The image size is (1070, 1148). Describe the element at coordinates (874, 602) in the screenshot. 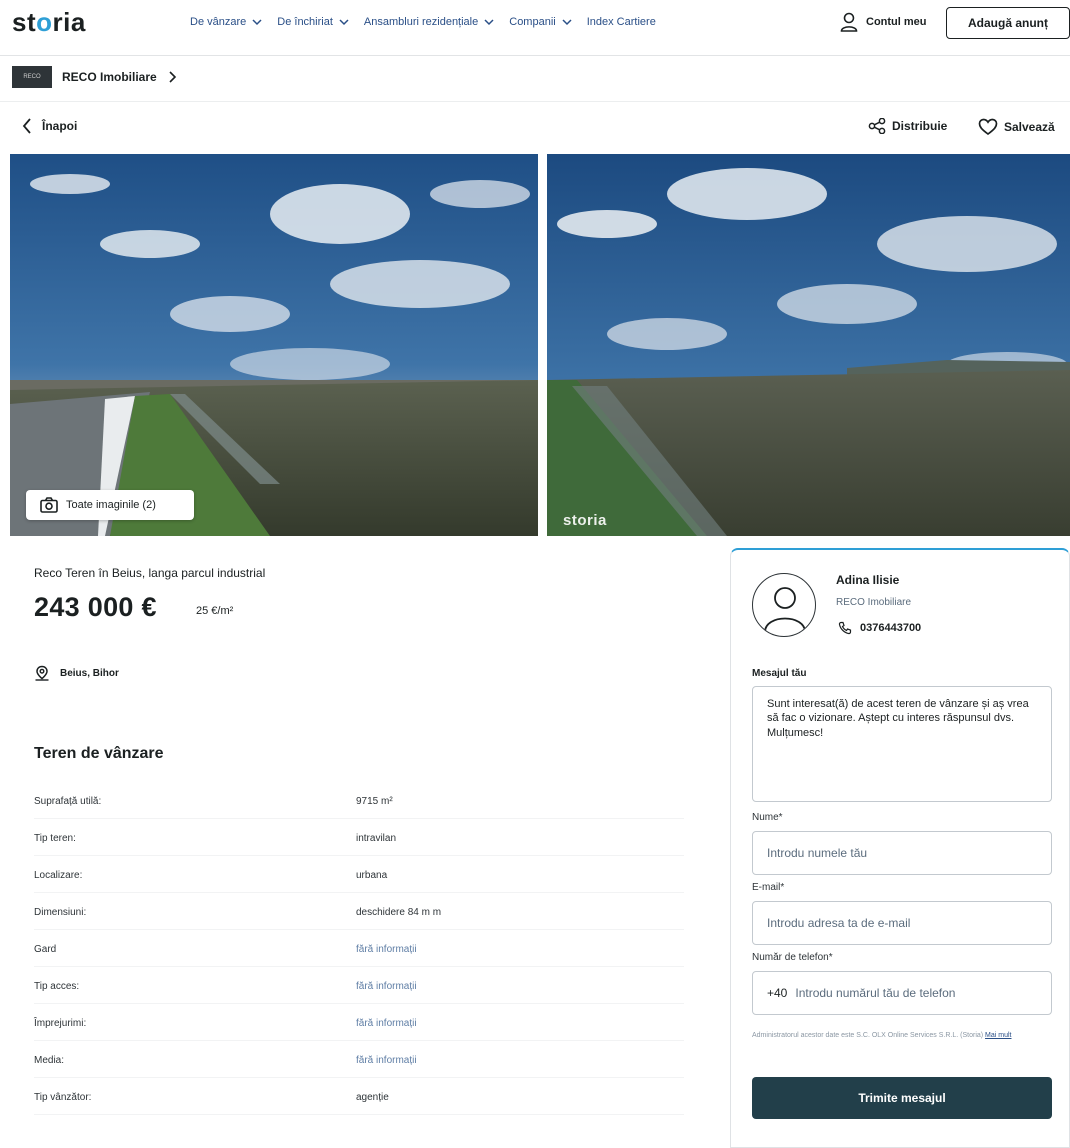

I see `agent-agency: RECO Imobiliare` at that location.